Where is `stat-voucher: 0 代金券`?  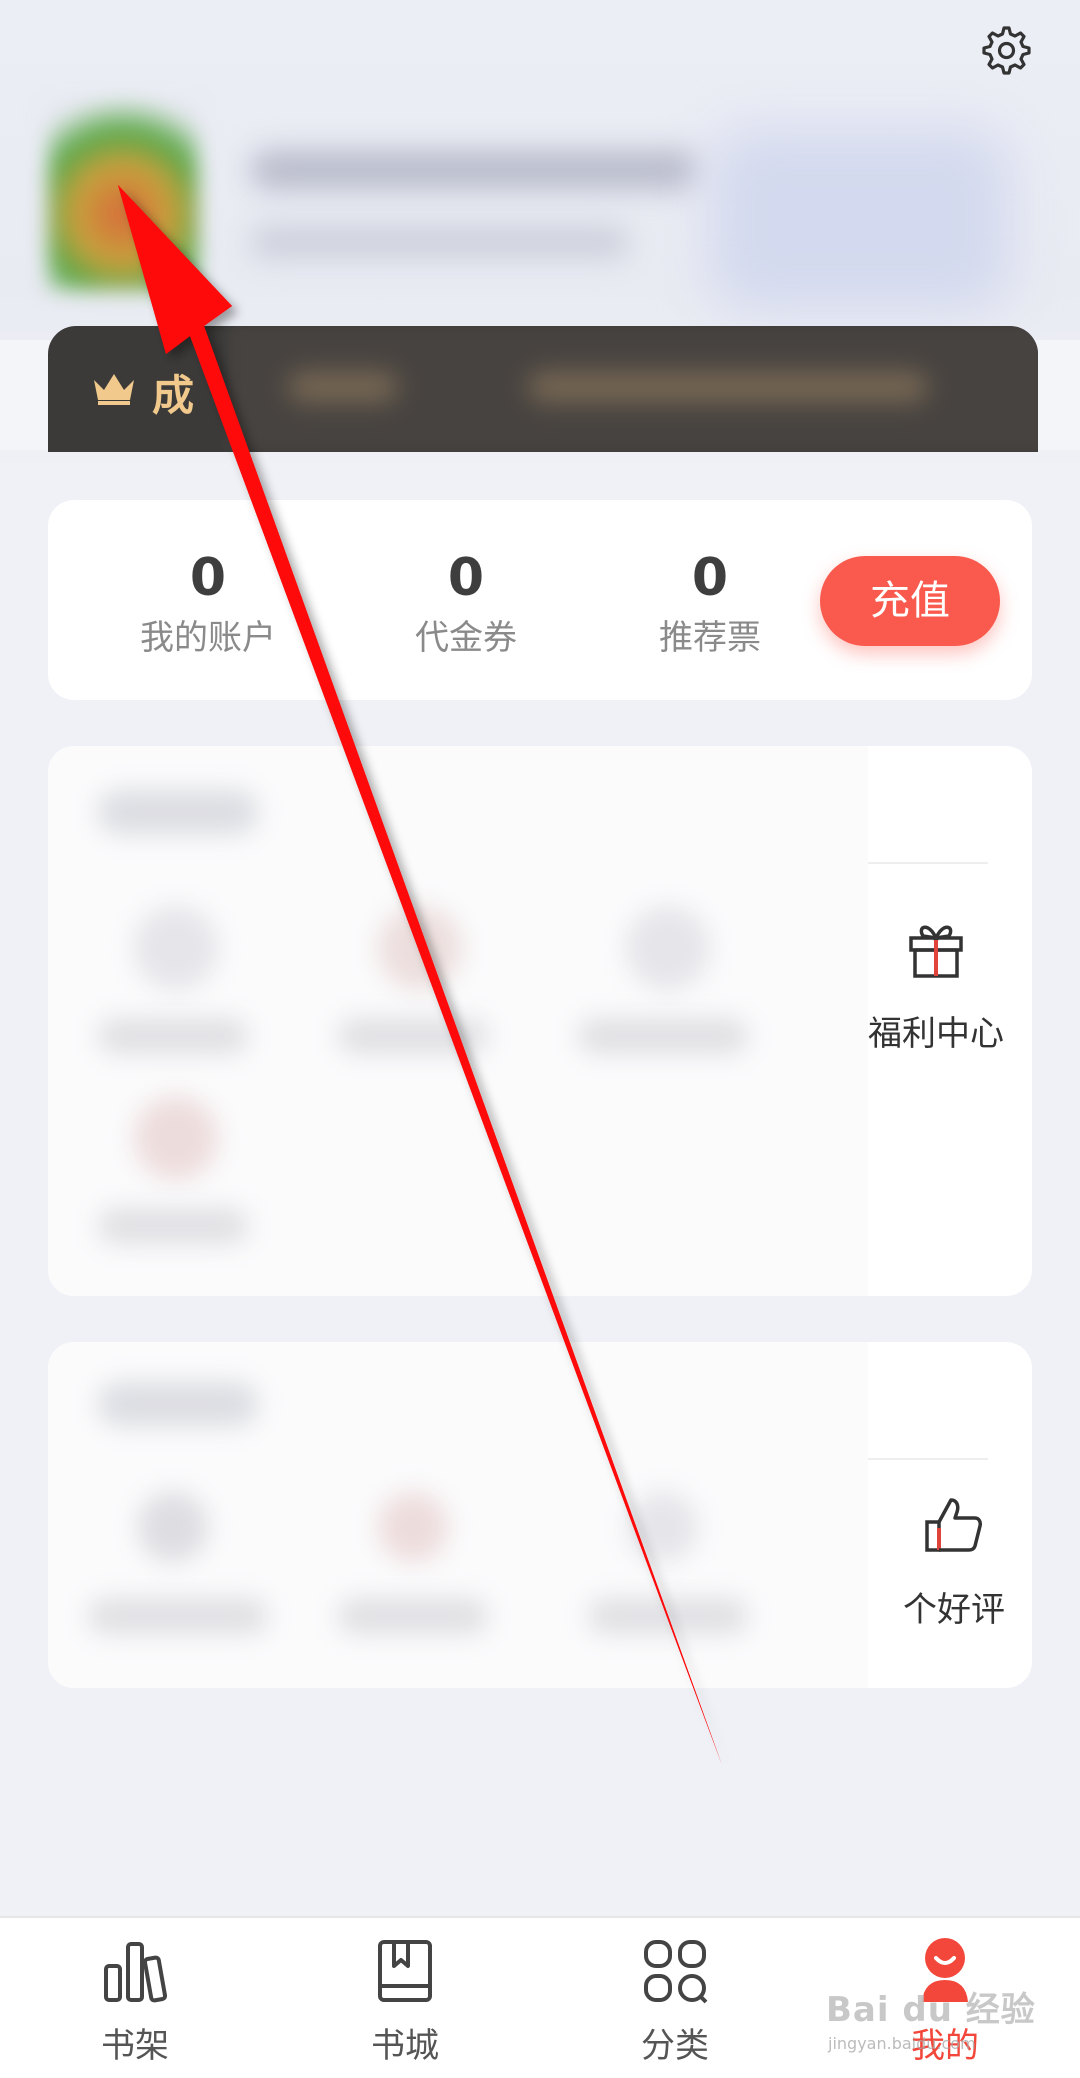
stat-voucher: 0 代金券 is located at coordinates (466, 603).